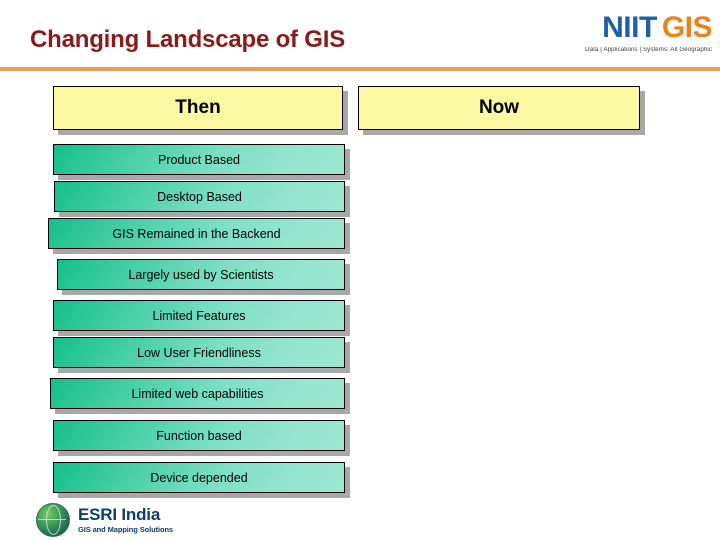 This screenshot has height=540, width=720. I want to click on then-item-bar: Low User Friendliness, so click(199, 352).